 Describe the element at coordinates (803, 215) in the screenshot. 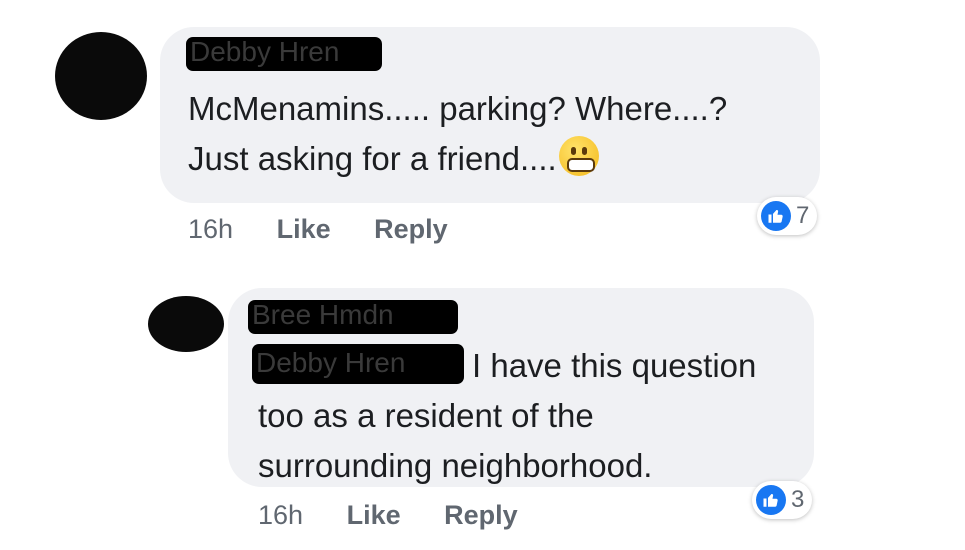

I see `reaction-count: 7` at that location.